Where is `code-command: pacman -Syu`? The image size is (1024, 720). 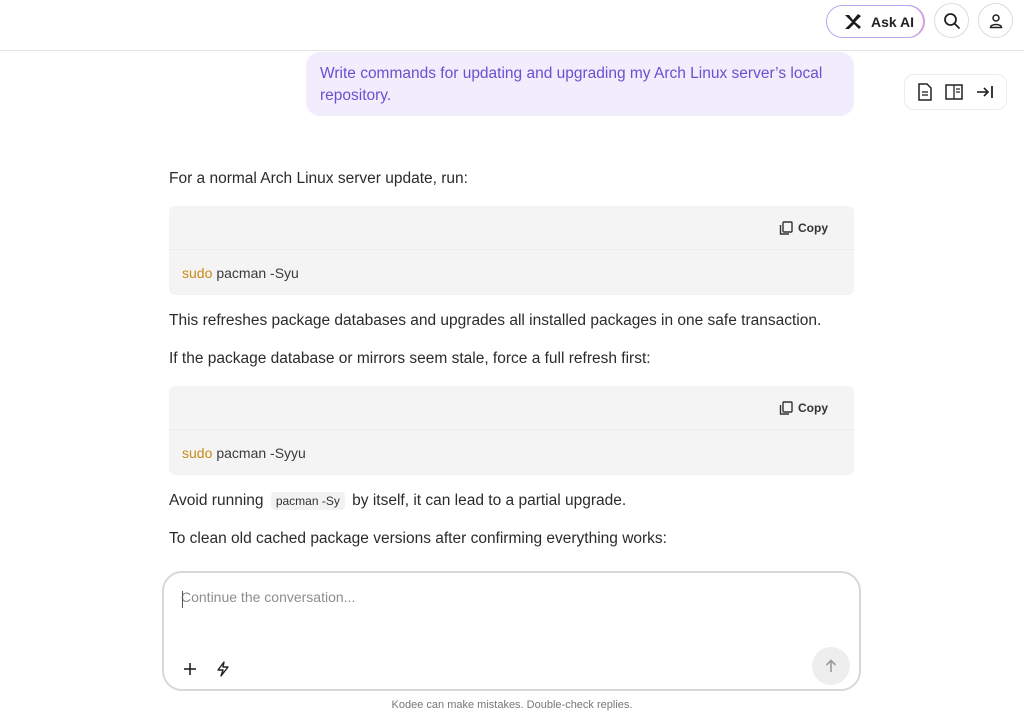 code-command: pacman -Syu is located at coordinates (257, 272).